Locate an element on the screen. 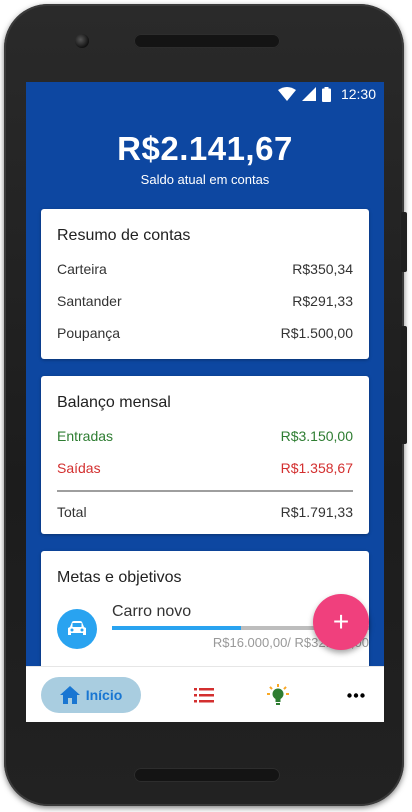  wifi-icon is located at coordinates (286, 94).